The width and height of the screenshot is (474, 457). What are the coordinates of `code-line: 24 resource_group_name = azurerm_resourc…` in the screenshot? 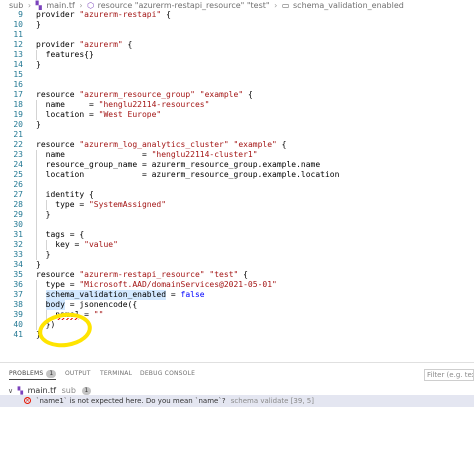 It's located at (237, 165).